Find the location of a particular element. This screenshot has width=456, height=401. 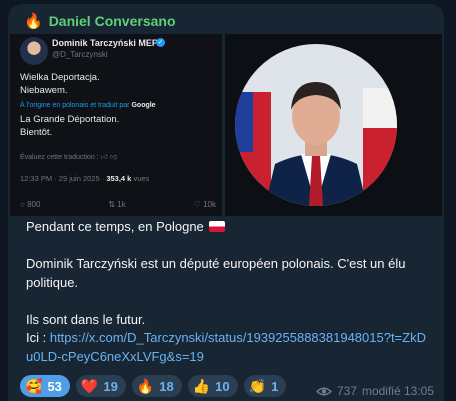

tweet-translation-line: Bientôt. is located at coordinates (36, 132).